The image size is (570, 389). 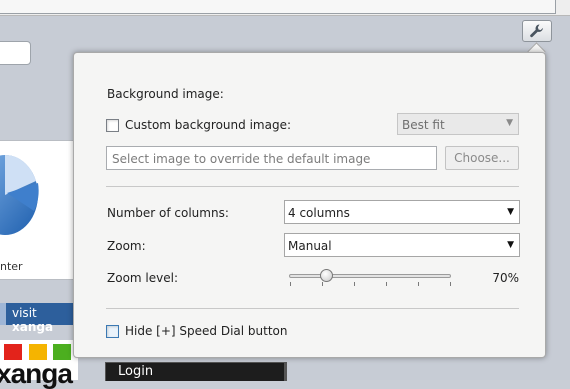 What do you see at coordinates (11, 266) in the screenshot?
I see `thumbnail-caption: nter` at bounding box center [11, 266].